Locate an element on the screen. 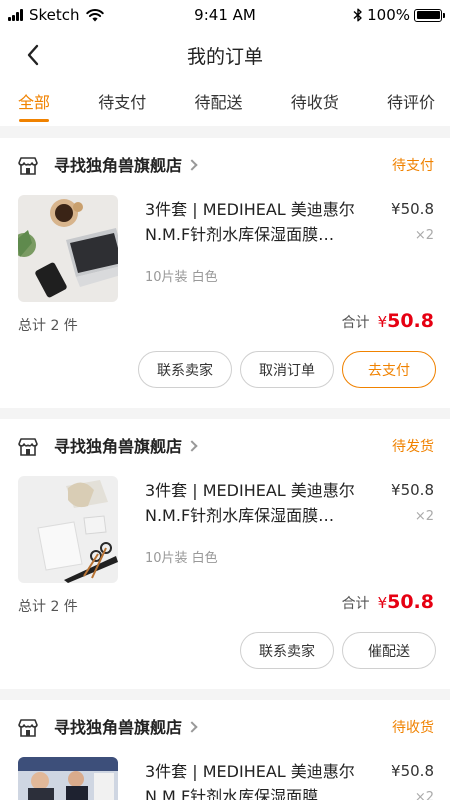  tab-pending-delivery: 待配送 is located at coordinates (218, 103).